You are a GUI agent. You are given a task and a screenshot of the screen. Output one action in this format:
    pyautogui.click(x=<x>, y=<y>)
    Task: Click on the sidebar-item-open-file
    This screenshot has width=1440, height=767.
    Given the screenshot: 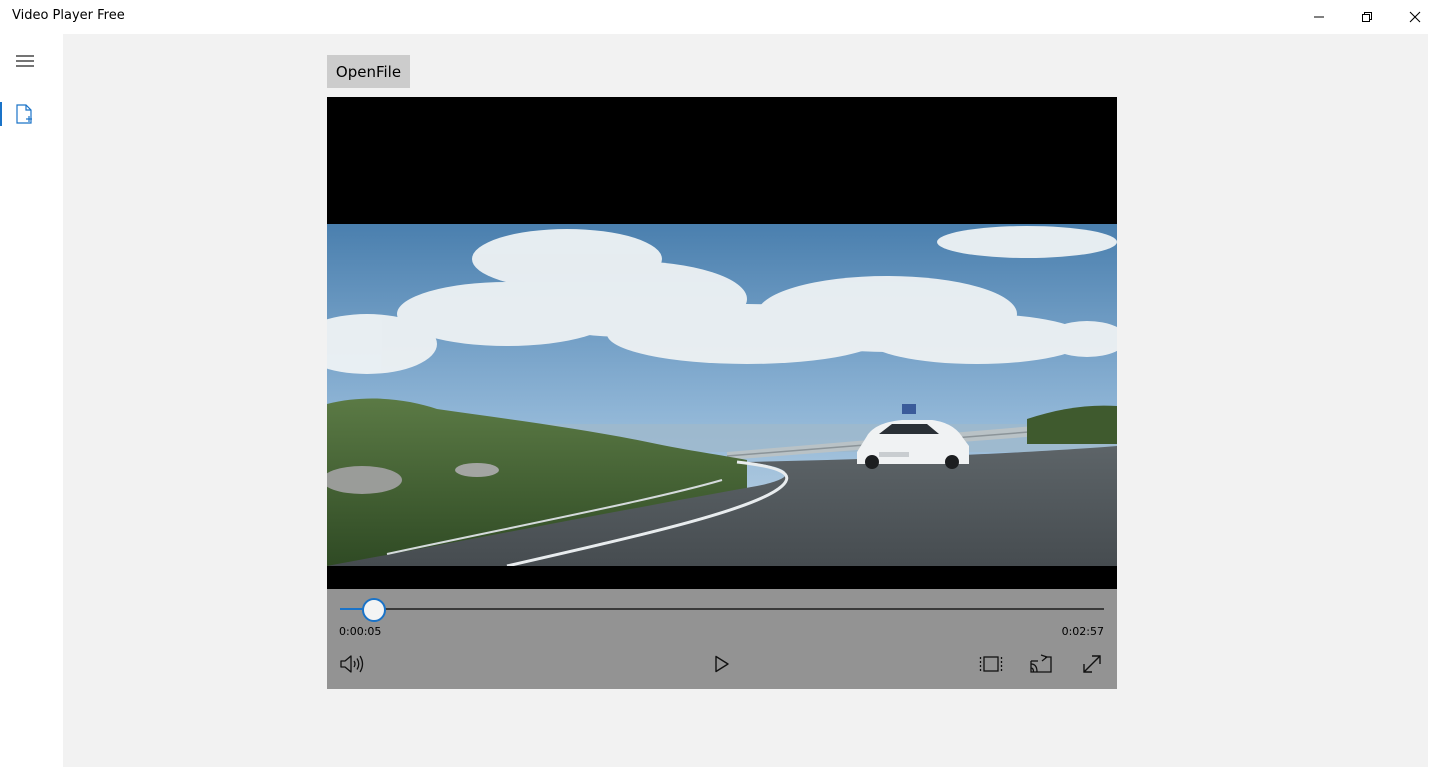 What is the action you would take?
    pyautogui.click(x=24, y=114)
    